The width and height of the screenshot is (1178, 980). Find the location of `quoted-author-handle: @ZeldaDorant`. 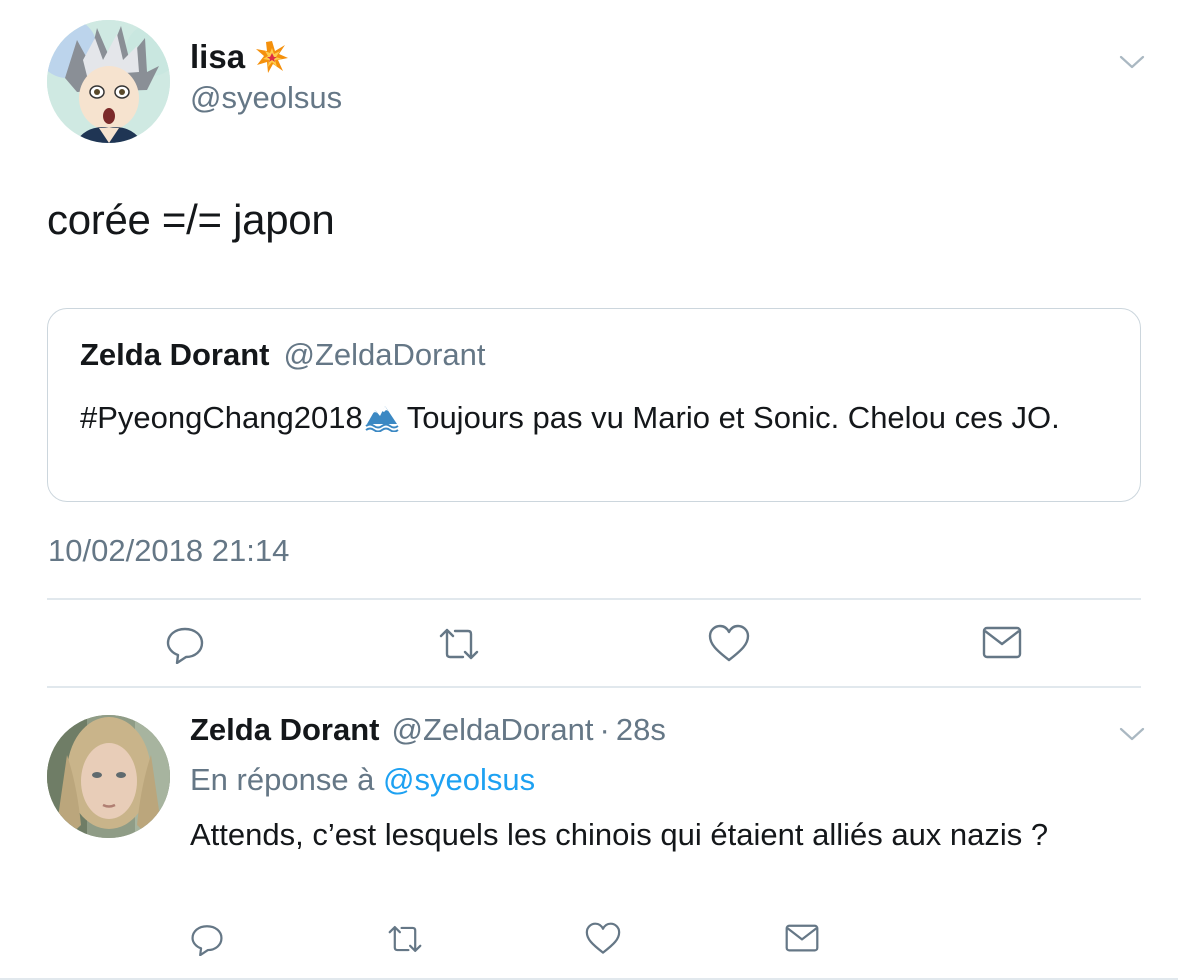

quoted-author-handle: @ZeldaDorant is located at coordinates (384, 354).